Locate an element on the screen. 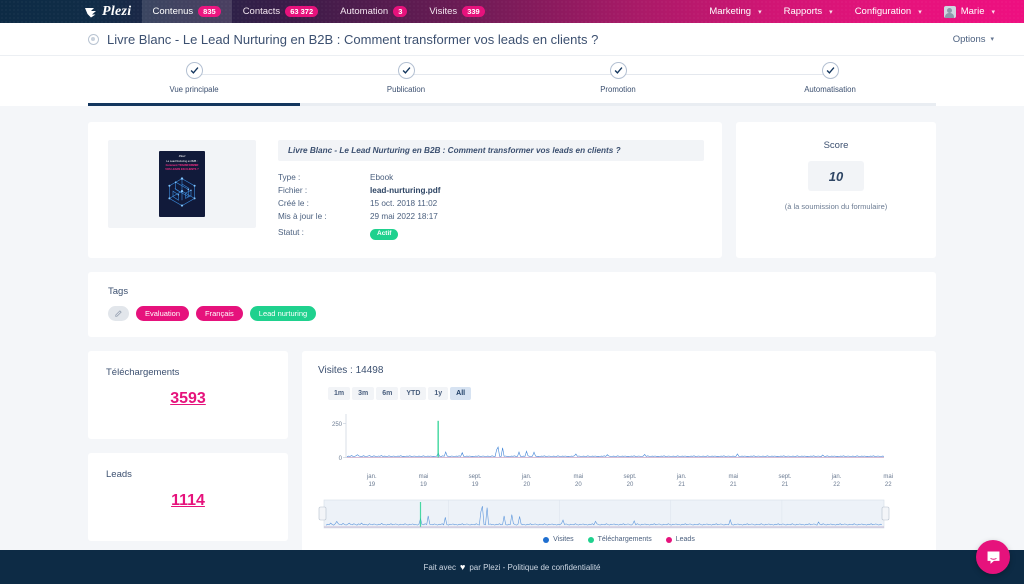 The image size is (1024, 584). legend-item-telechargements: Téléchargements is located at coordinates (619, 539).